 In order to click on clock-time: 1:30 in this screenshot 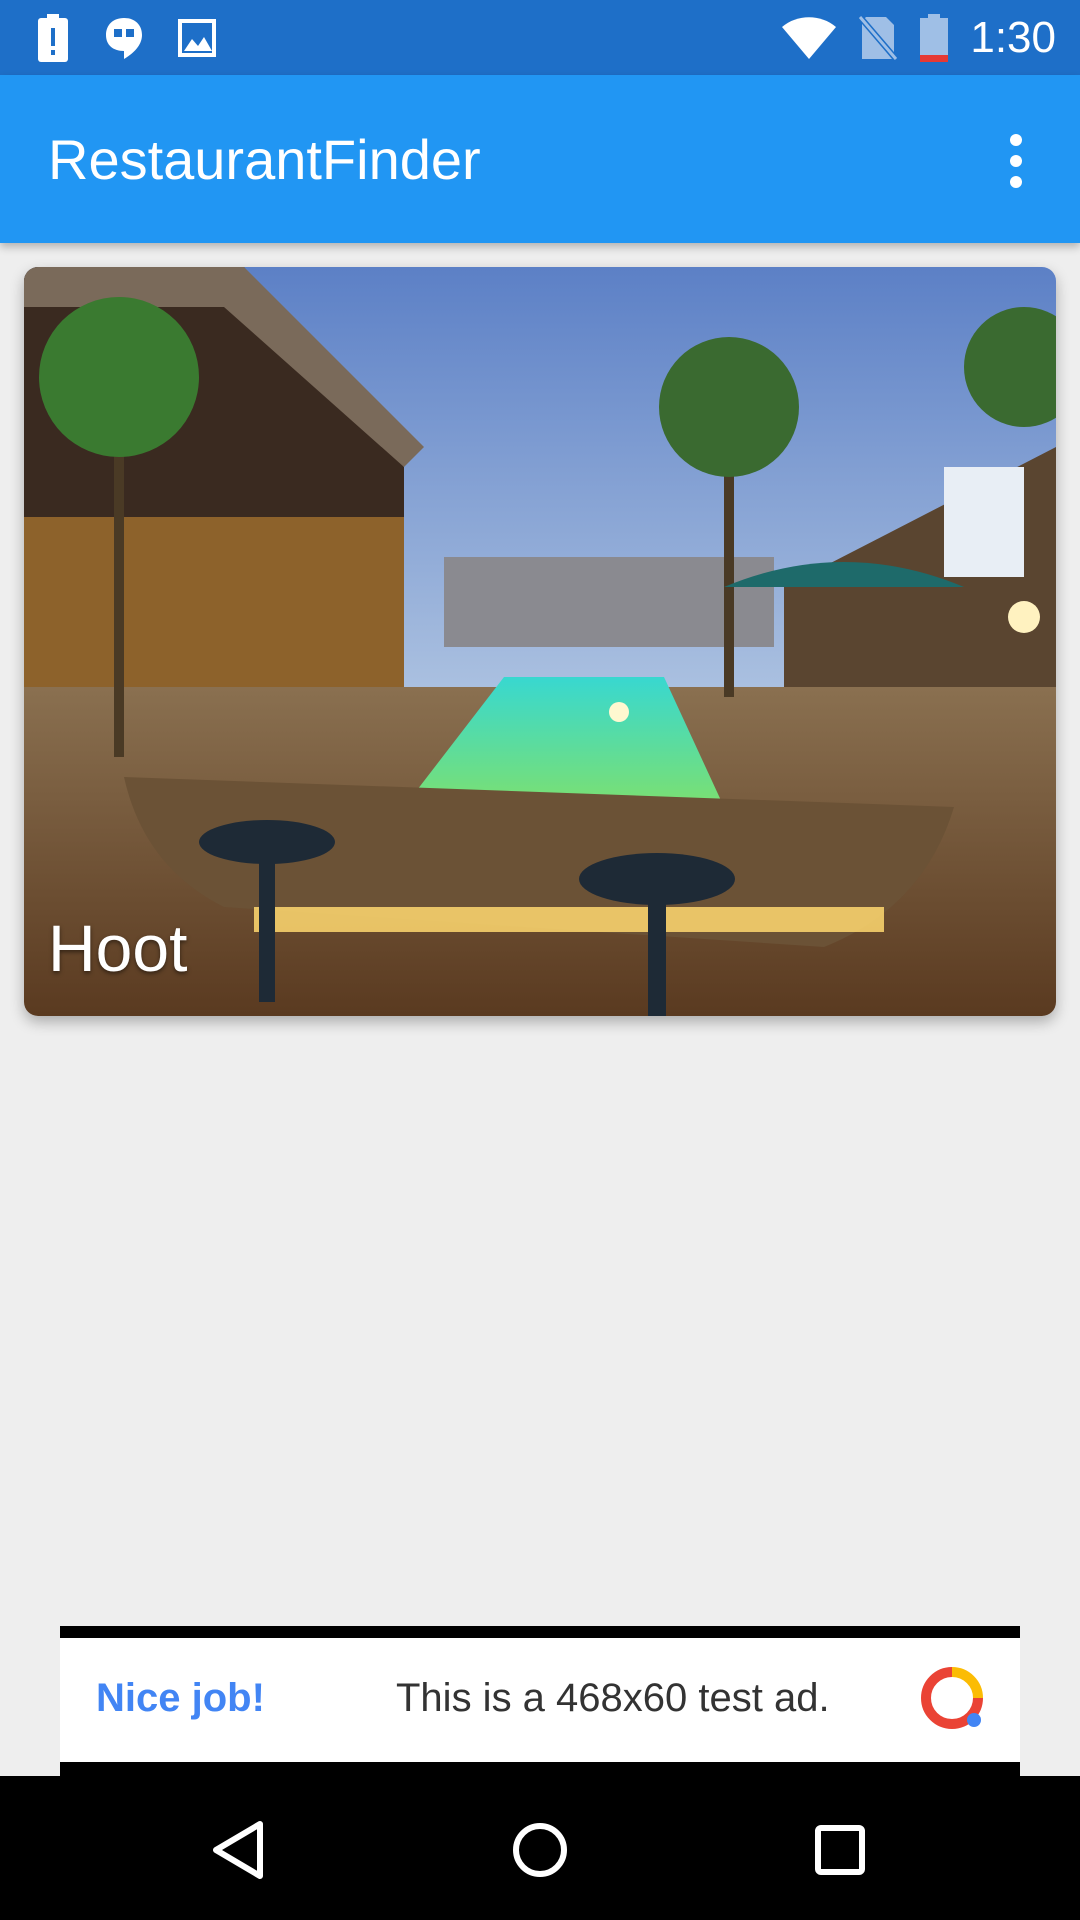, I will do `click(1013, 37)`.